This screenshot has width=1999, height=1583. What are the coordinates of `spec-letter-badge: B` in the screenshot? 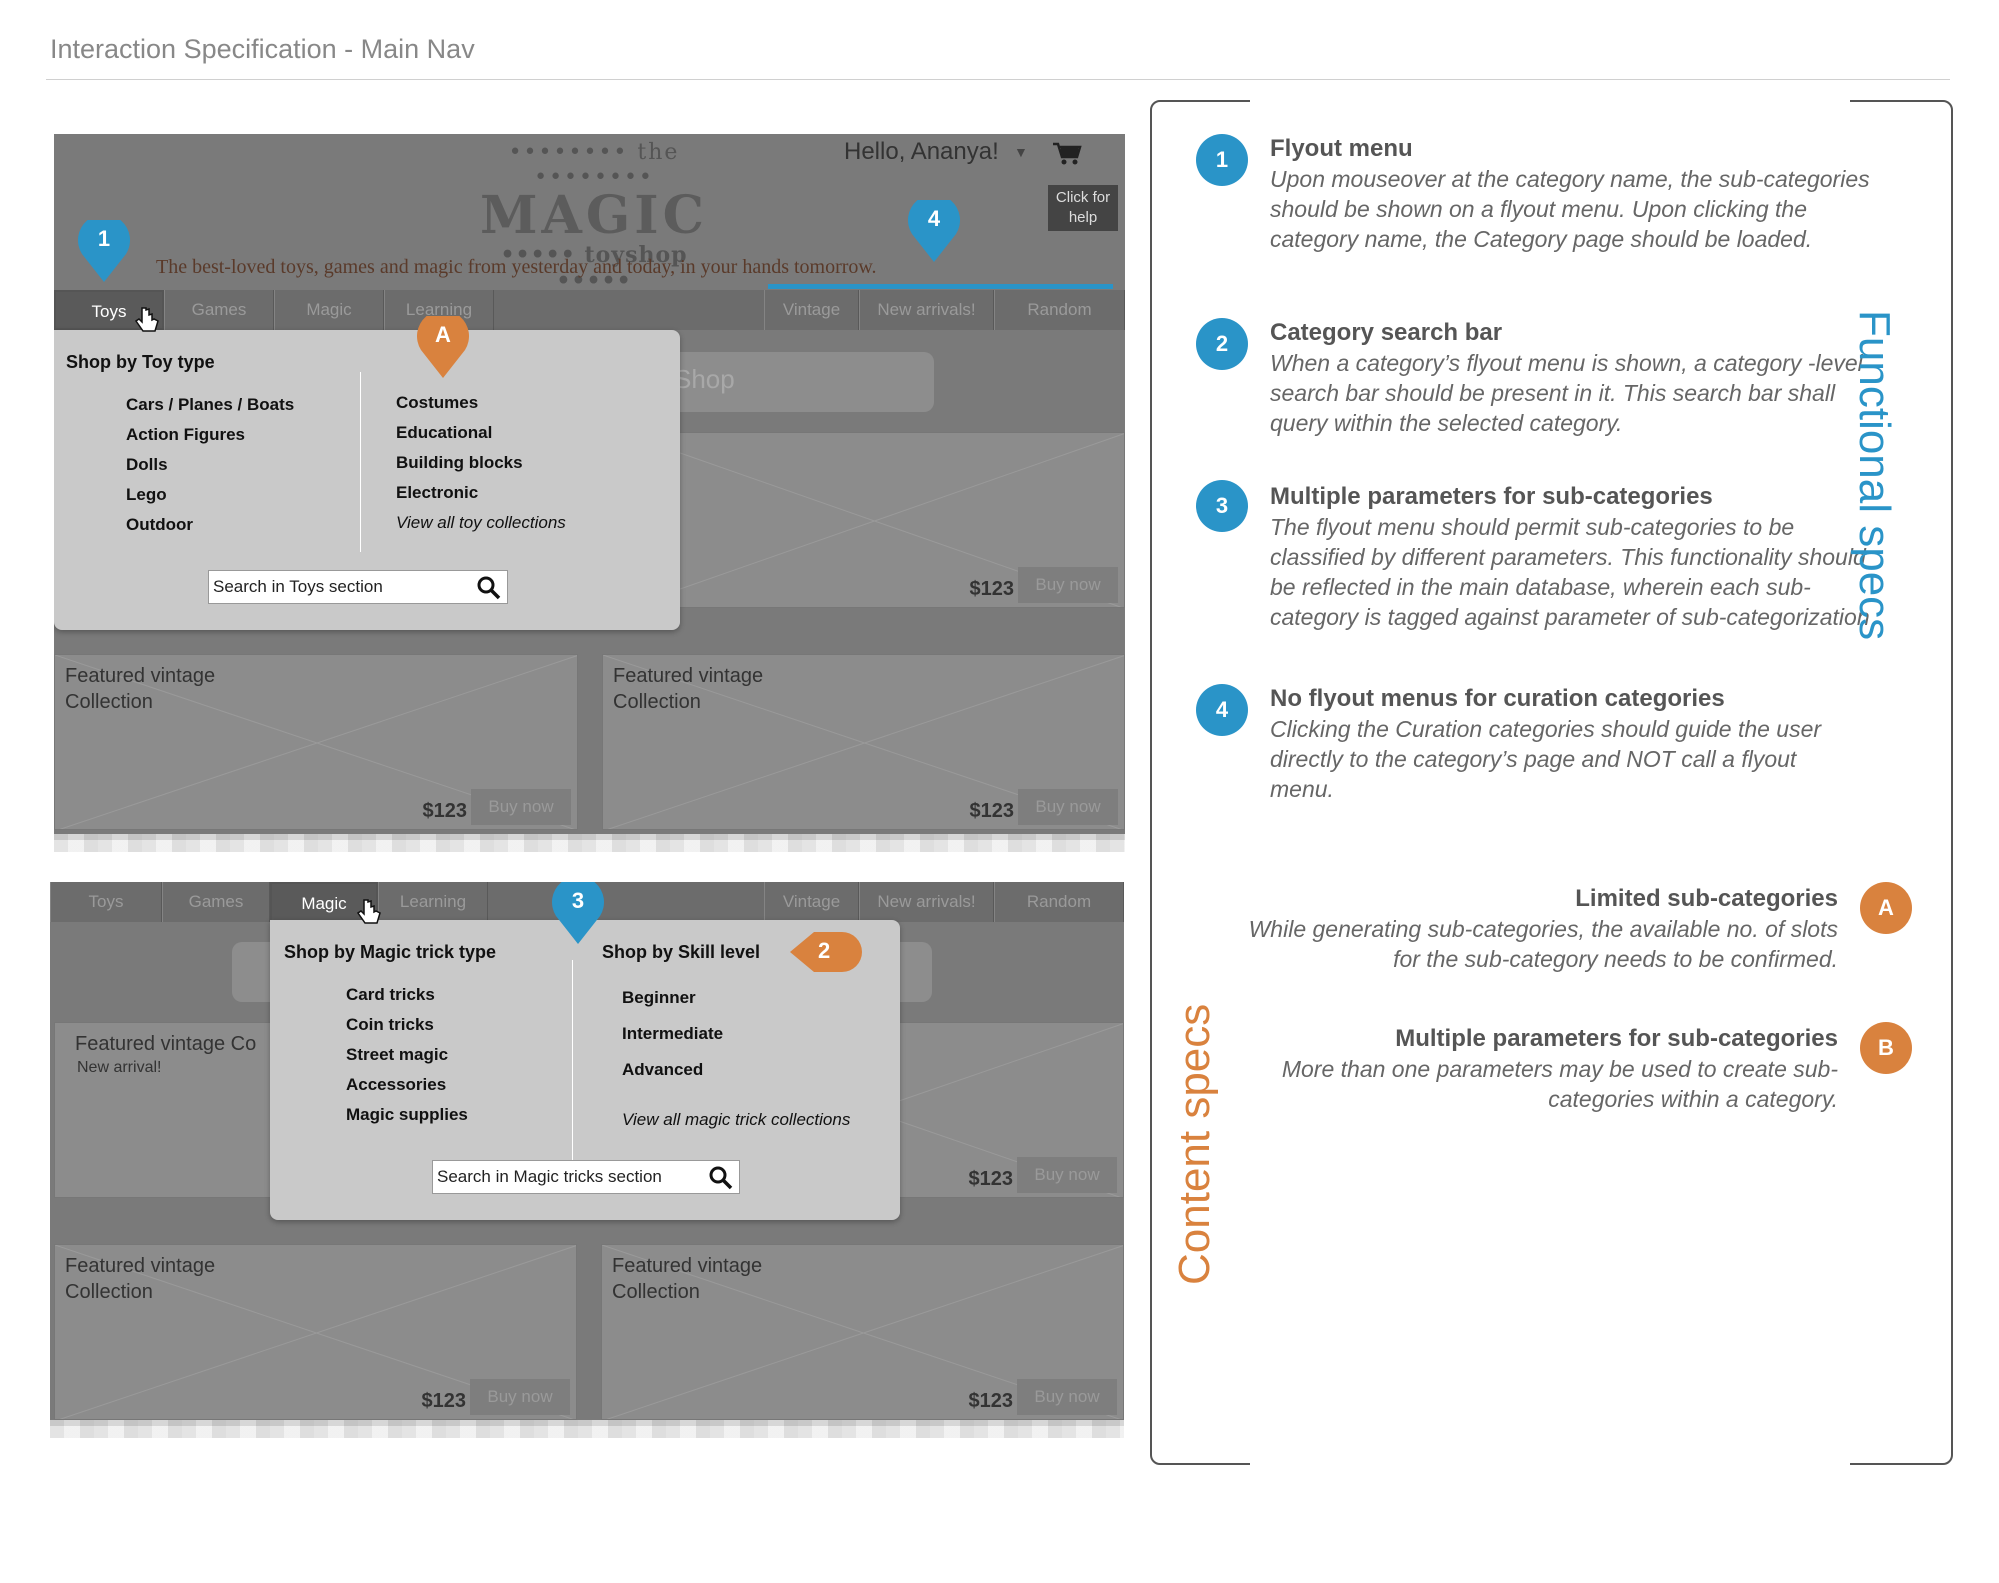 It's located at (1886, 1048).